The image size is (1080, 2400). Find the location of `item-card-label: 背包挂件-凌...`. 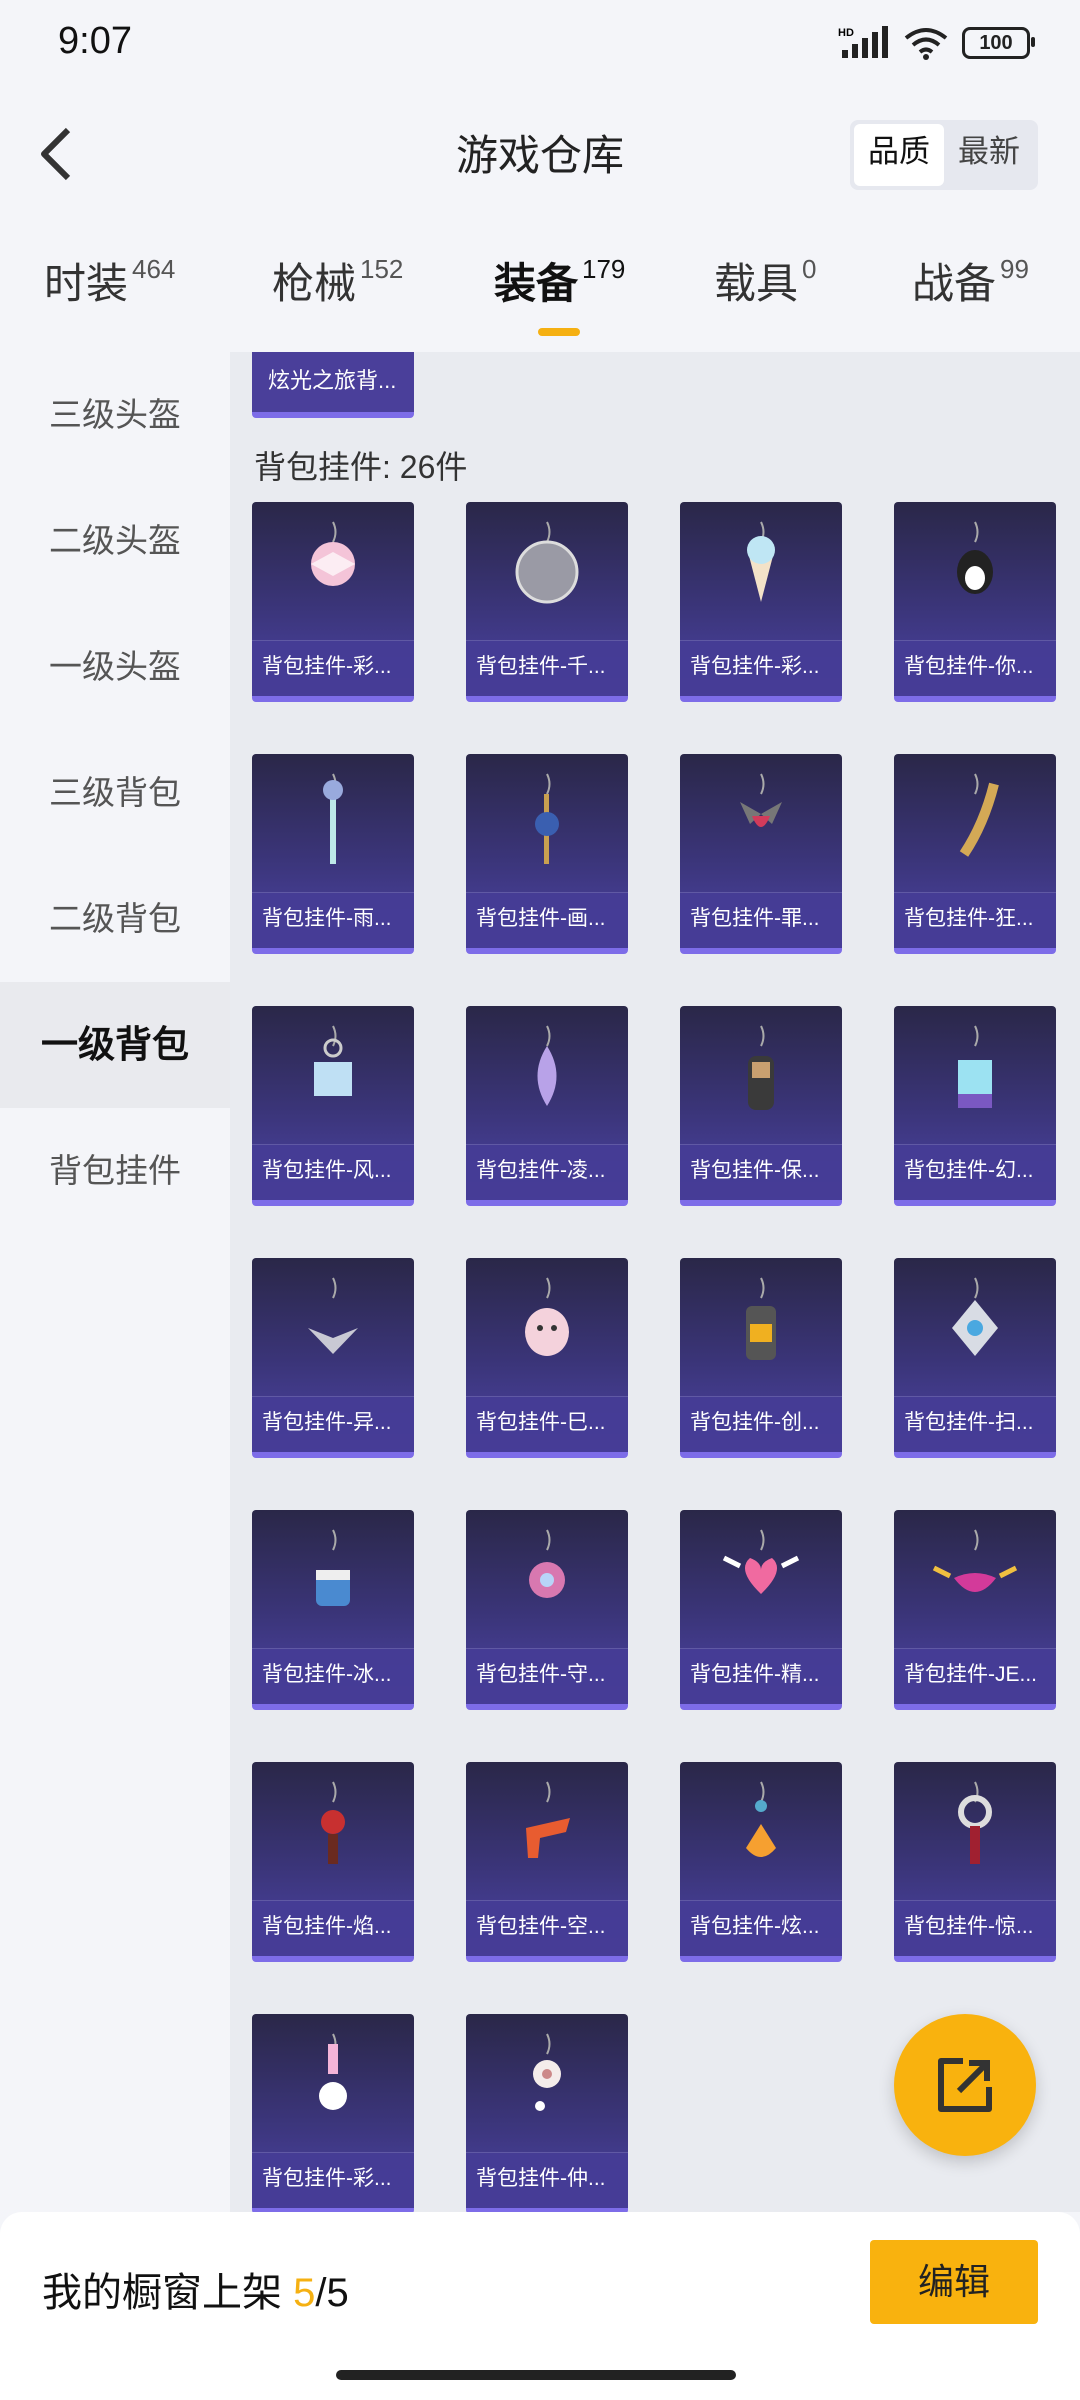

item-card-label: 背包挂件-凌... is located at coordinates (547, 1172).